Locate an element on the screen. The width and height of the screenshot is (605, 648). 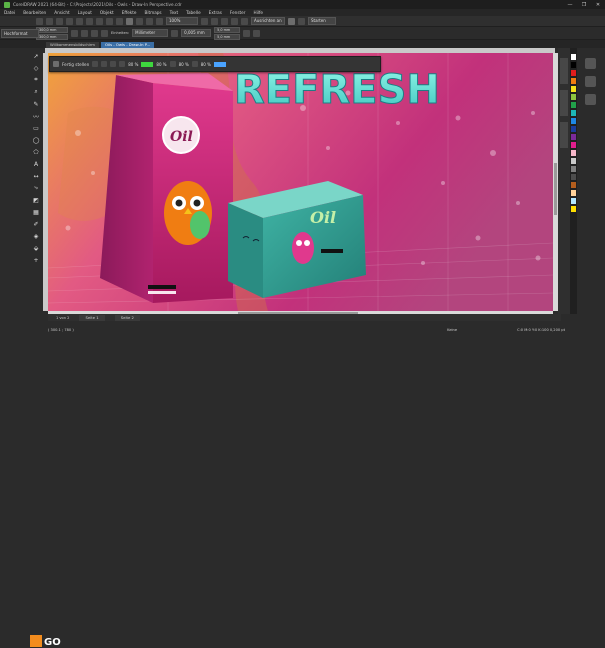
menu-hilfe: Hilfe is located at coordinates (258, 12).